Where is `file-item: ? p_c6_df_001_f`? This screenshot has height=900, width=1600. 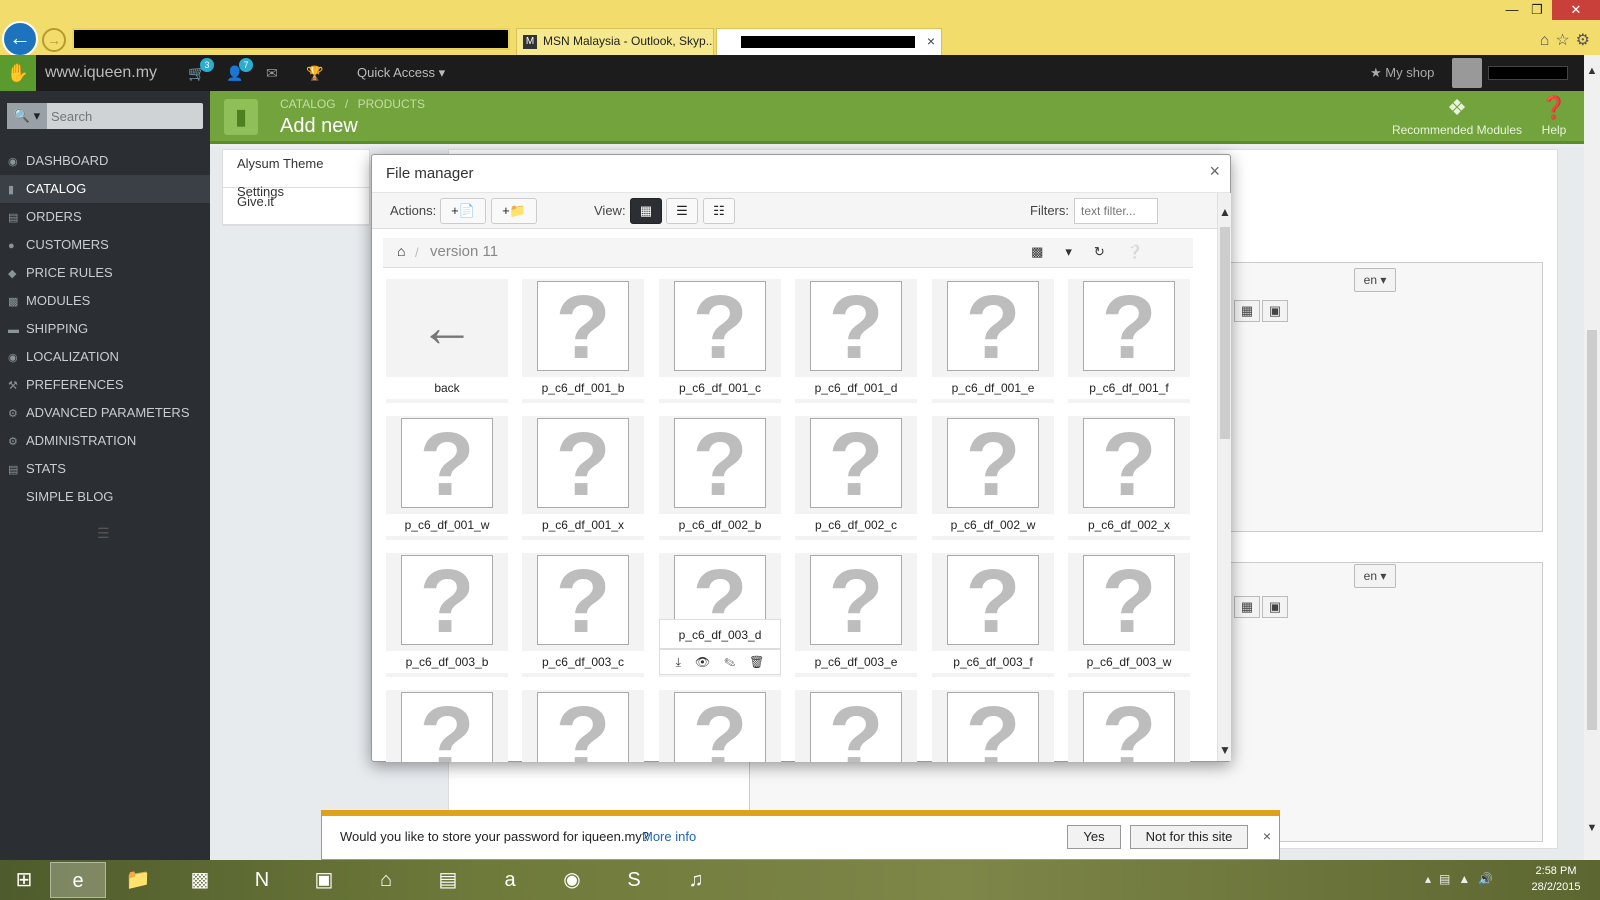
file-item: ? p_c6_df_001_f is located at coordinates (1129, 341).